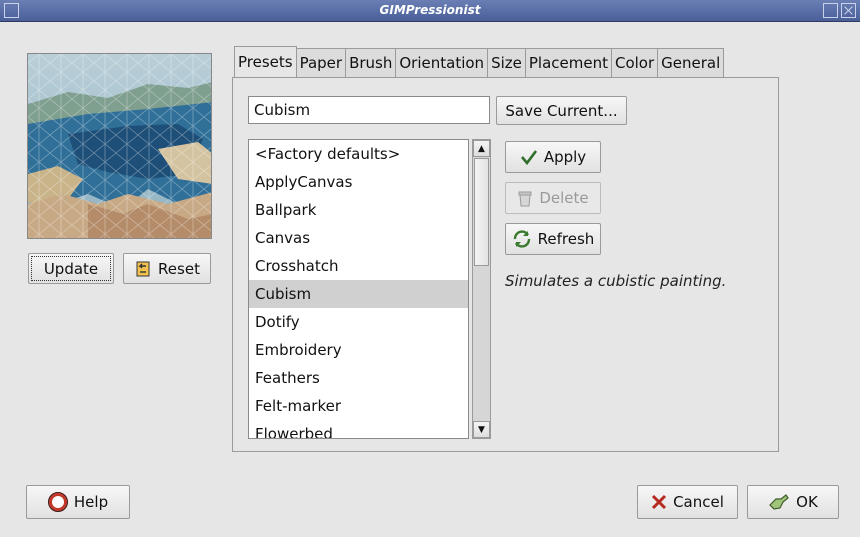  What do you see at coordinates (779, 502) in the screenshot?
I see `ok-hand-icon` at bounding box center [779, 502].